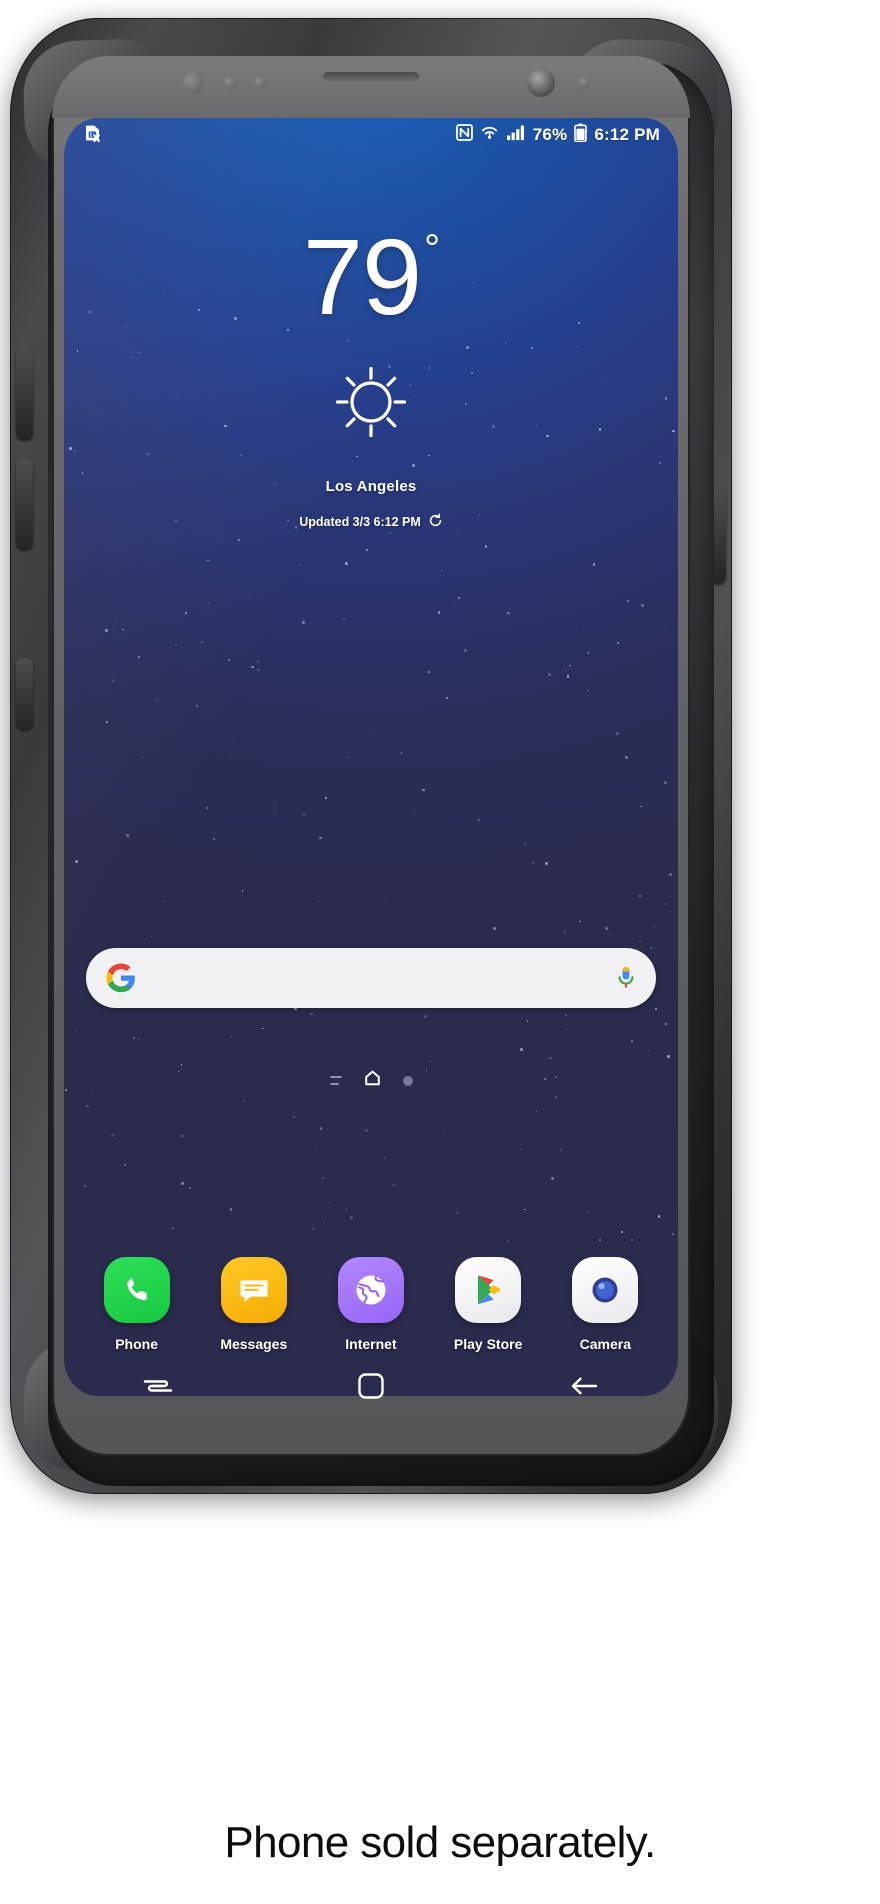 The height and width of the screenshot is (1904, 880). Describe the element at coordinates (362, 276) in the screenshot. I see `temperature-value: 79` at that location.